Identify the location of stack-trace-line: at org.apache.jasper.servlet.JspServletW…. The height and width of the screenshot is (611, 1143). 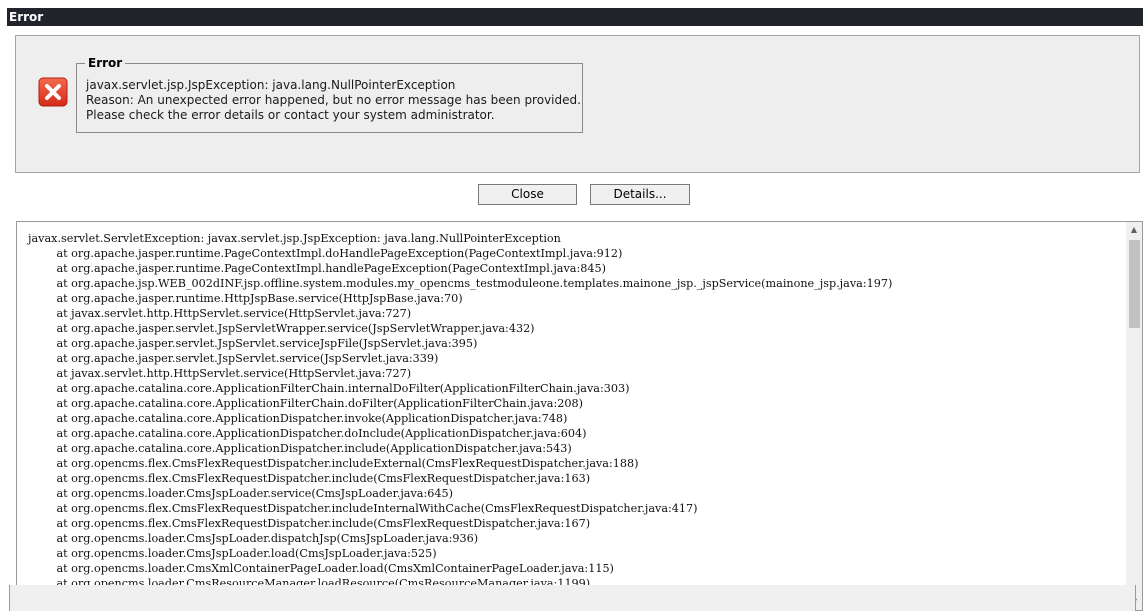
(281, 328).